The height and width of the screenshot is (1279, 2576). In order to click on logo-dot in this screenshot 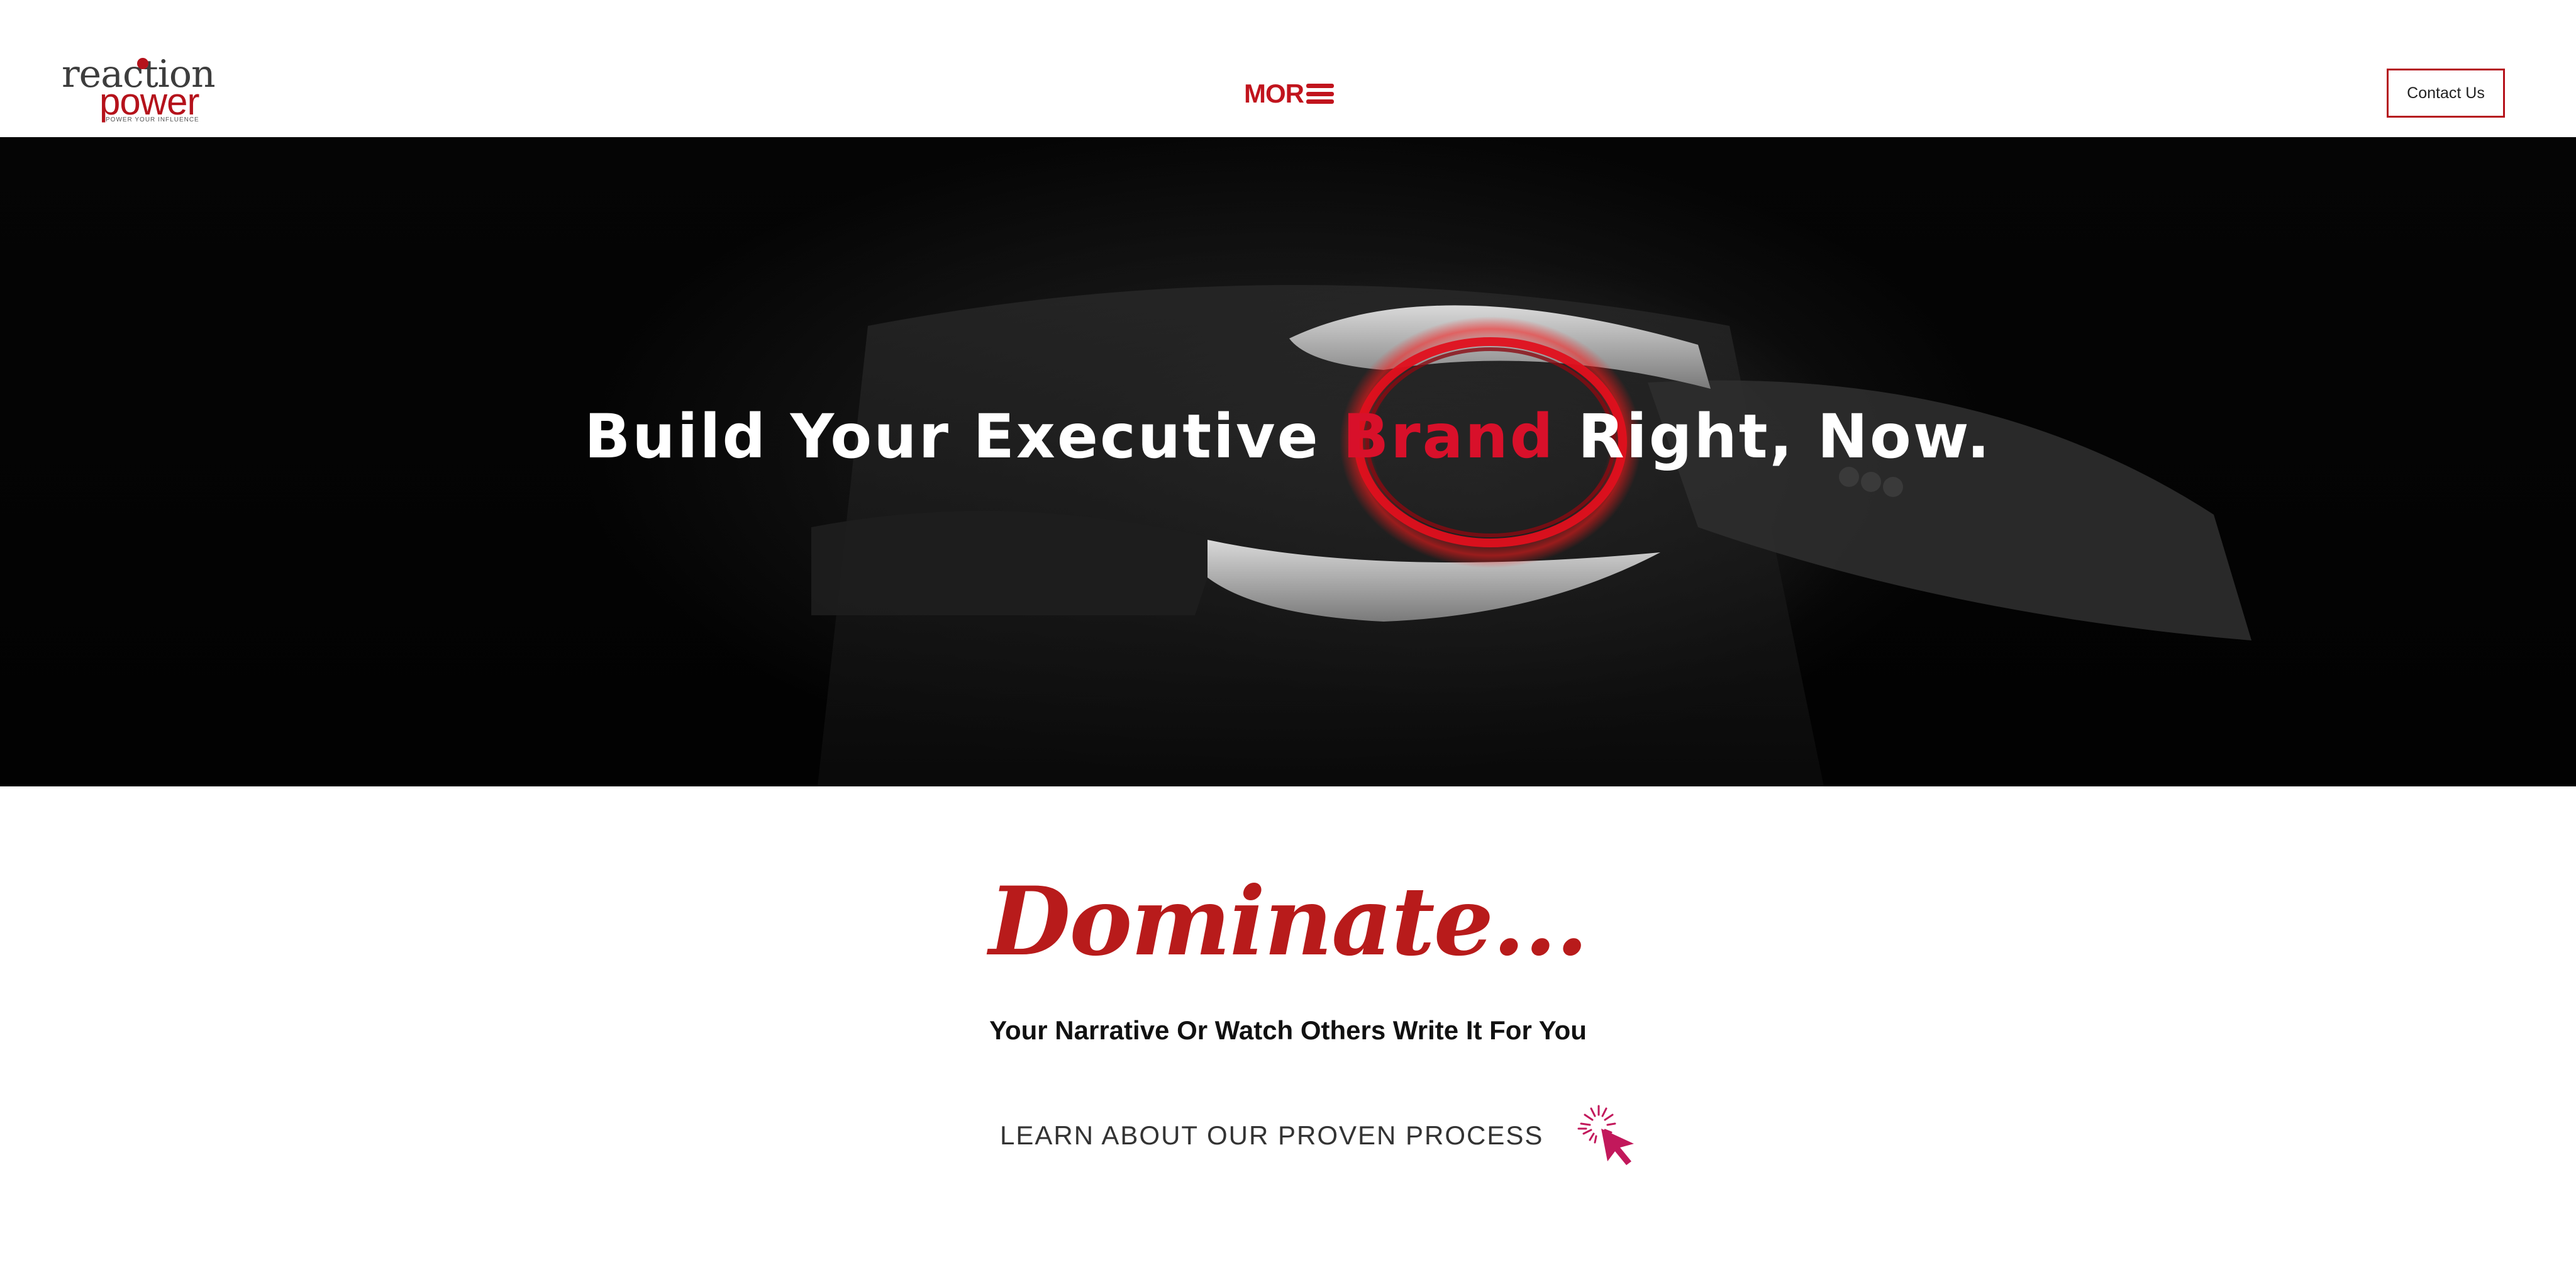, I will do `click(142, 63)`.